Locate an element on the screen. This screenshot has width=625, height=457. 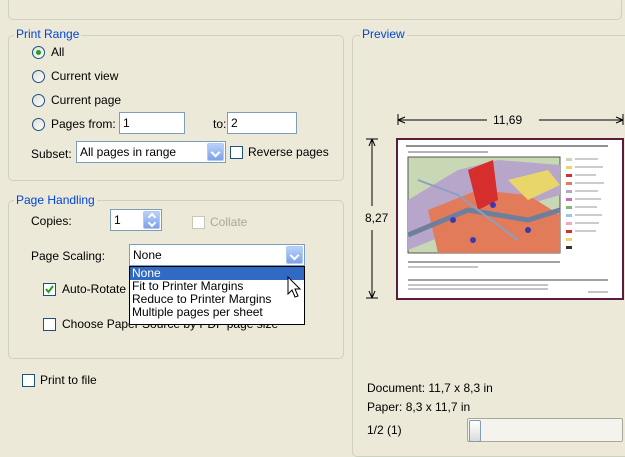
checkmark-icon is located at coordinates (49, 289).